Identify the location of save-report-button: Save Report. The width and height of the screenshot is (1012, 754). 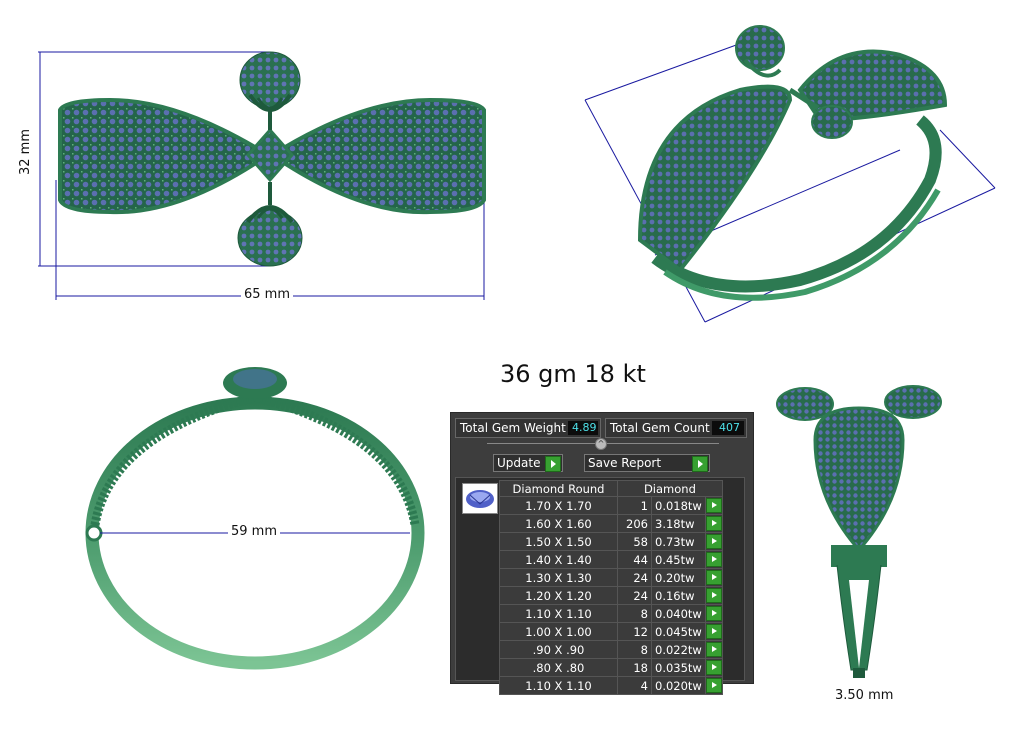
(647, 463).